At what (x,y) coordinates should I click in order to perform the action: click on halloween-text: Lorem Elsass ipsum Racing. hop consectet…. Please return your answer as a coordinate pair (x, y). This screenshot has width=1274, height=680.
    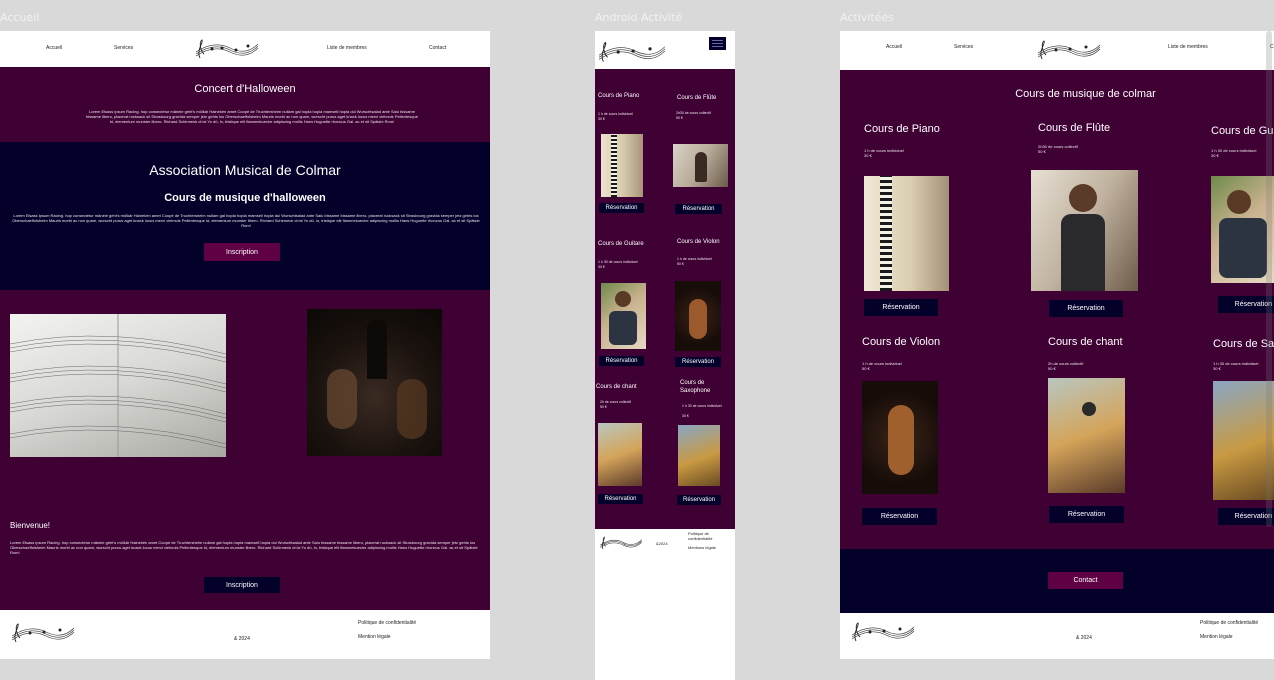
    Looking at the image, I should click on (246, 221).